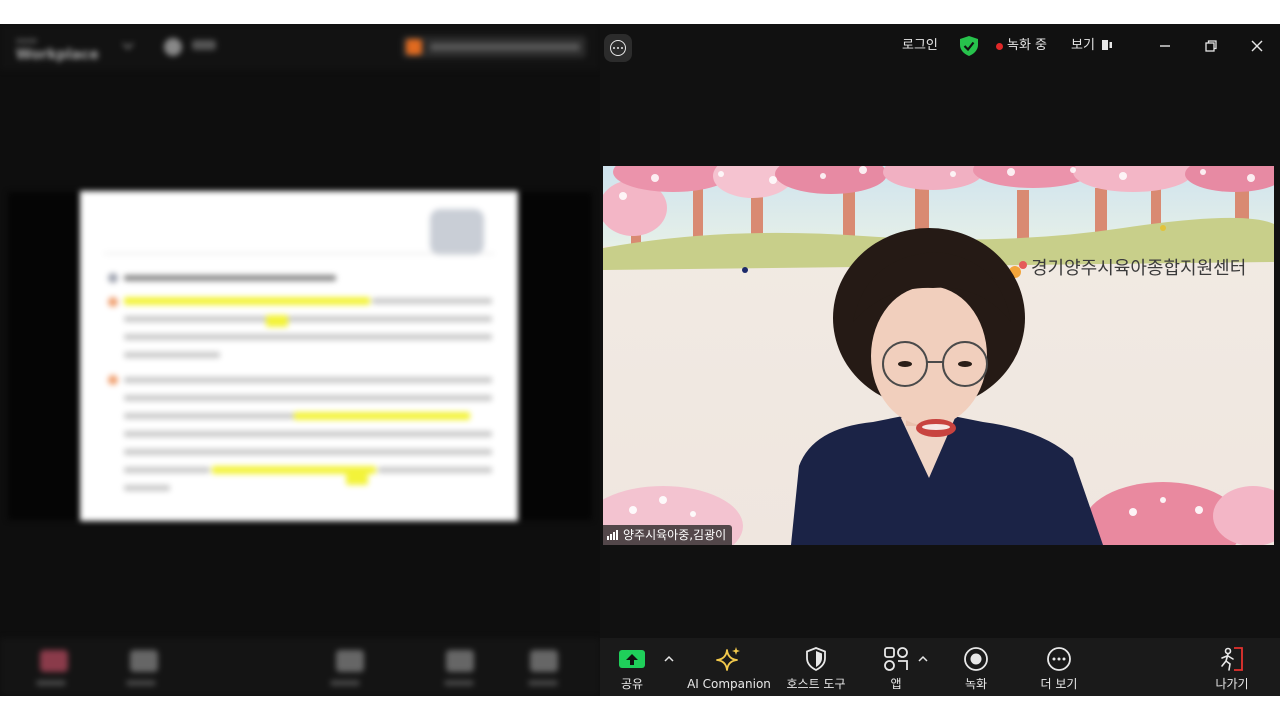  Describe the element at coordinates (729, 684) in the screenshot. I see `ai-companion-label: AI Companion` at that location.